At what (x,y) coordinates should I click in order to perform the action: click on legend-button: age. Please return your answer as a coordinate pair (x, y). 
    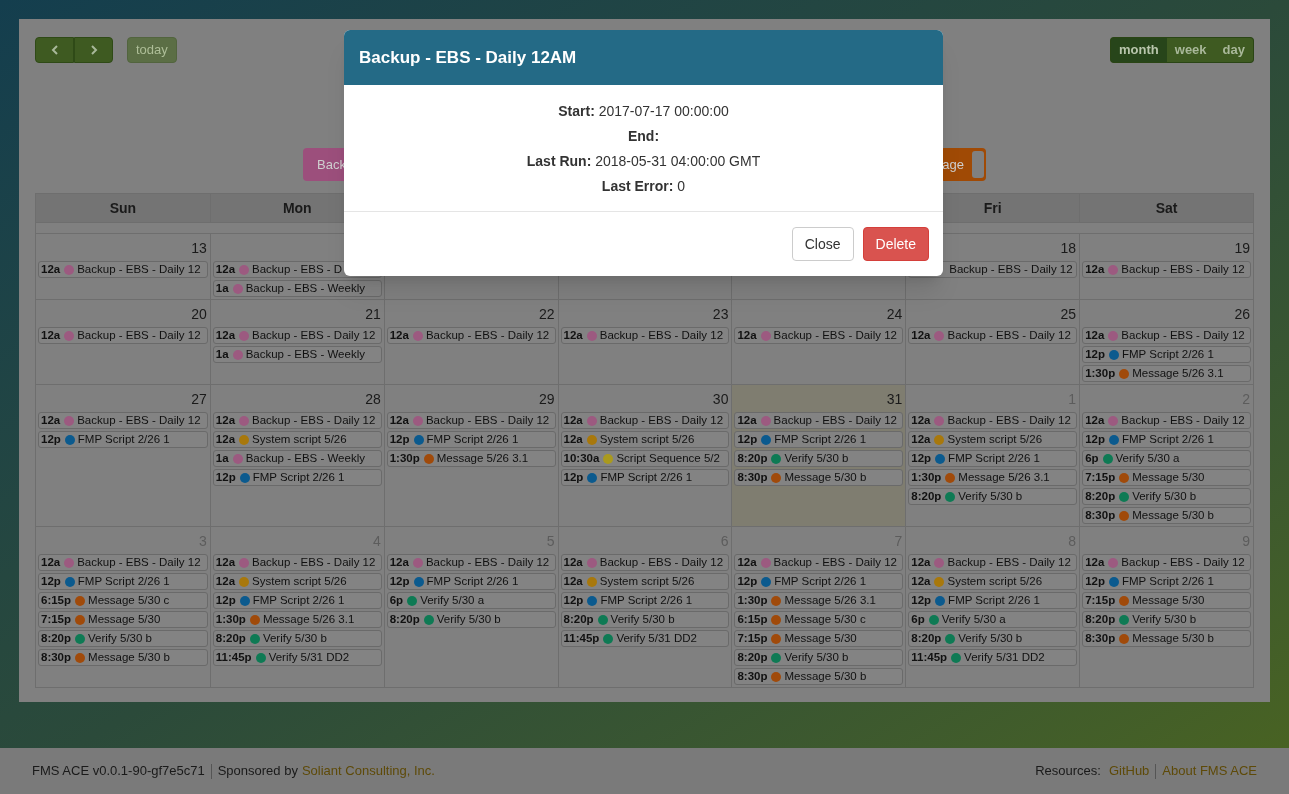
    Looking at the image, I should click on (963, 164).